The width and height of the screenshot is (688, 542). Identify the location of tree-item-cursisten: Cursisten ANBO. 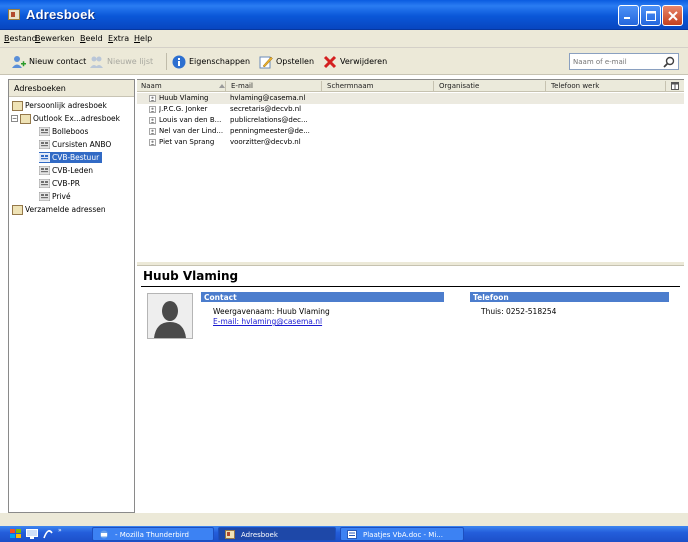
(75, 144).